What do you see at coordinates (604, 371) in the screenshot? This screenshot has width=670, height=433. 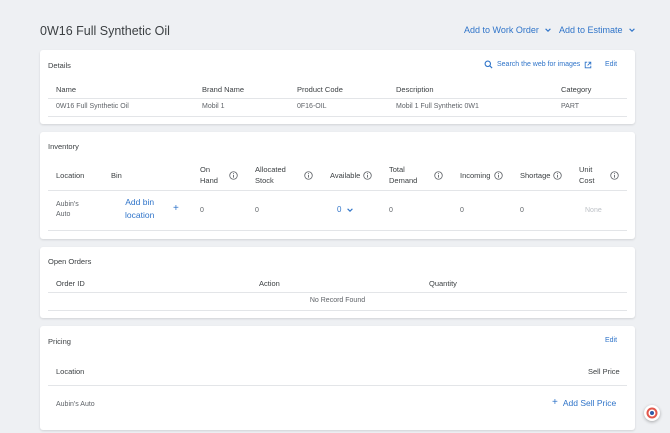 I see `pricing-col-sell-price: Sell Price` at bounding box center [604, 371].